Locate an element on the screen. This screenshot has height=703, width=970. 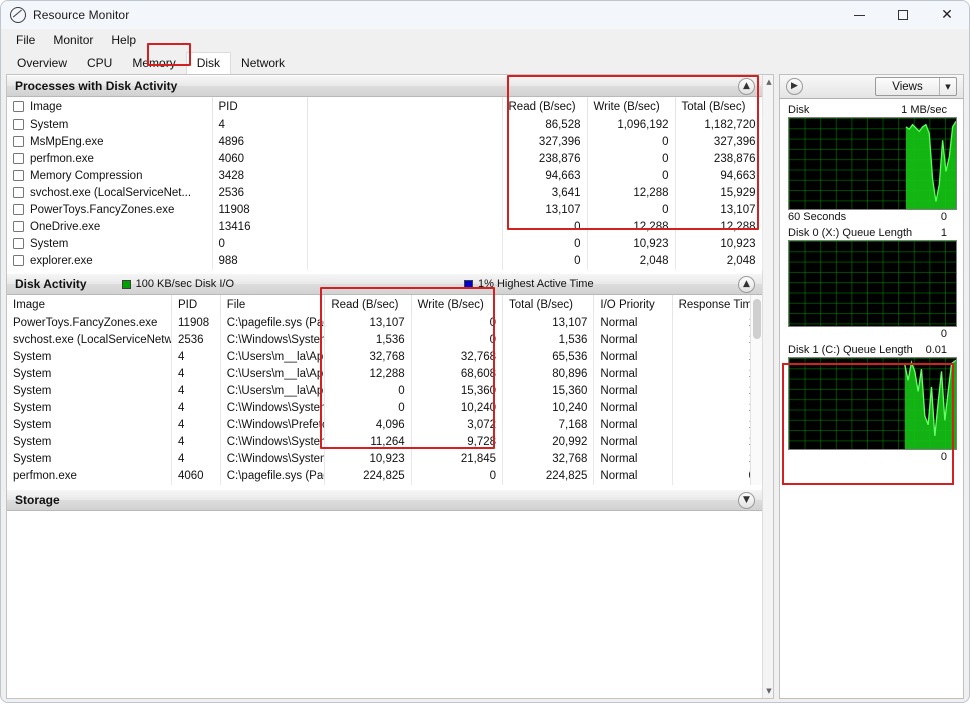
da-col-header-pid: PID is located at coordinates (196, 305).